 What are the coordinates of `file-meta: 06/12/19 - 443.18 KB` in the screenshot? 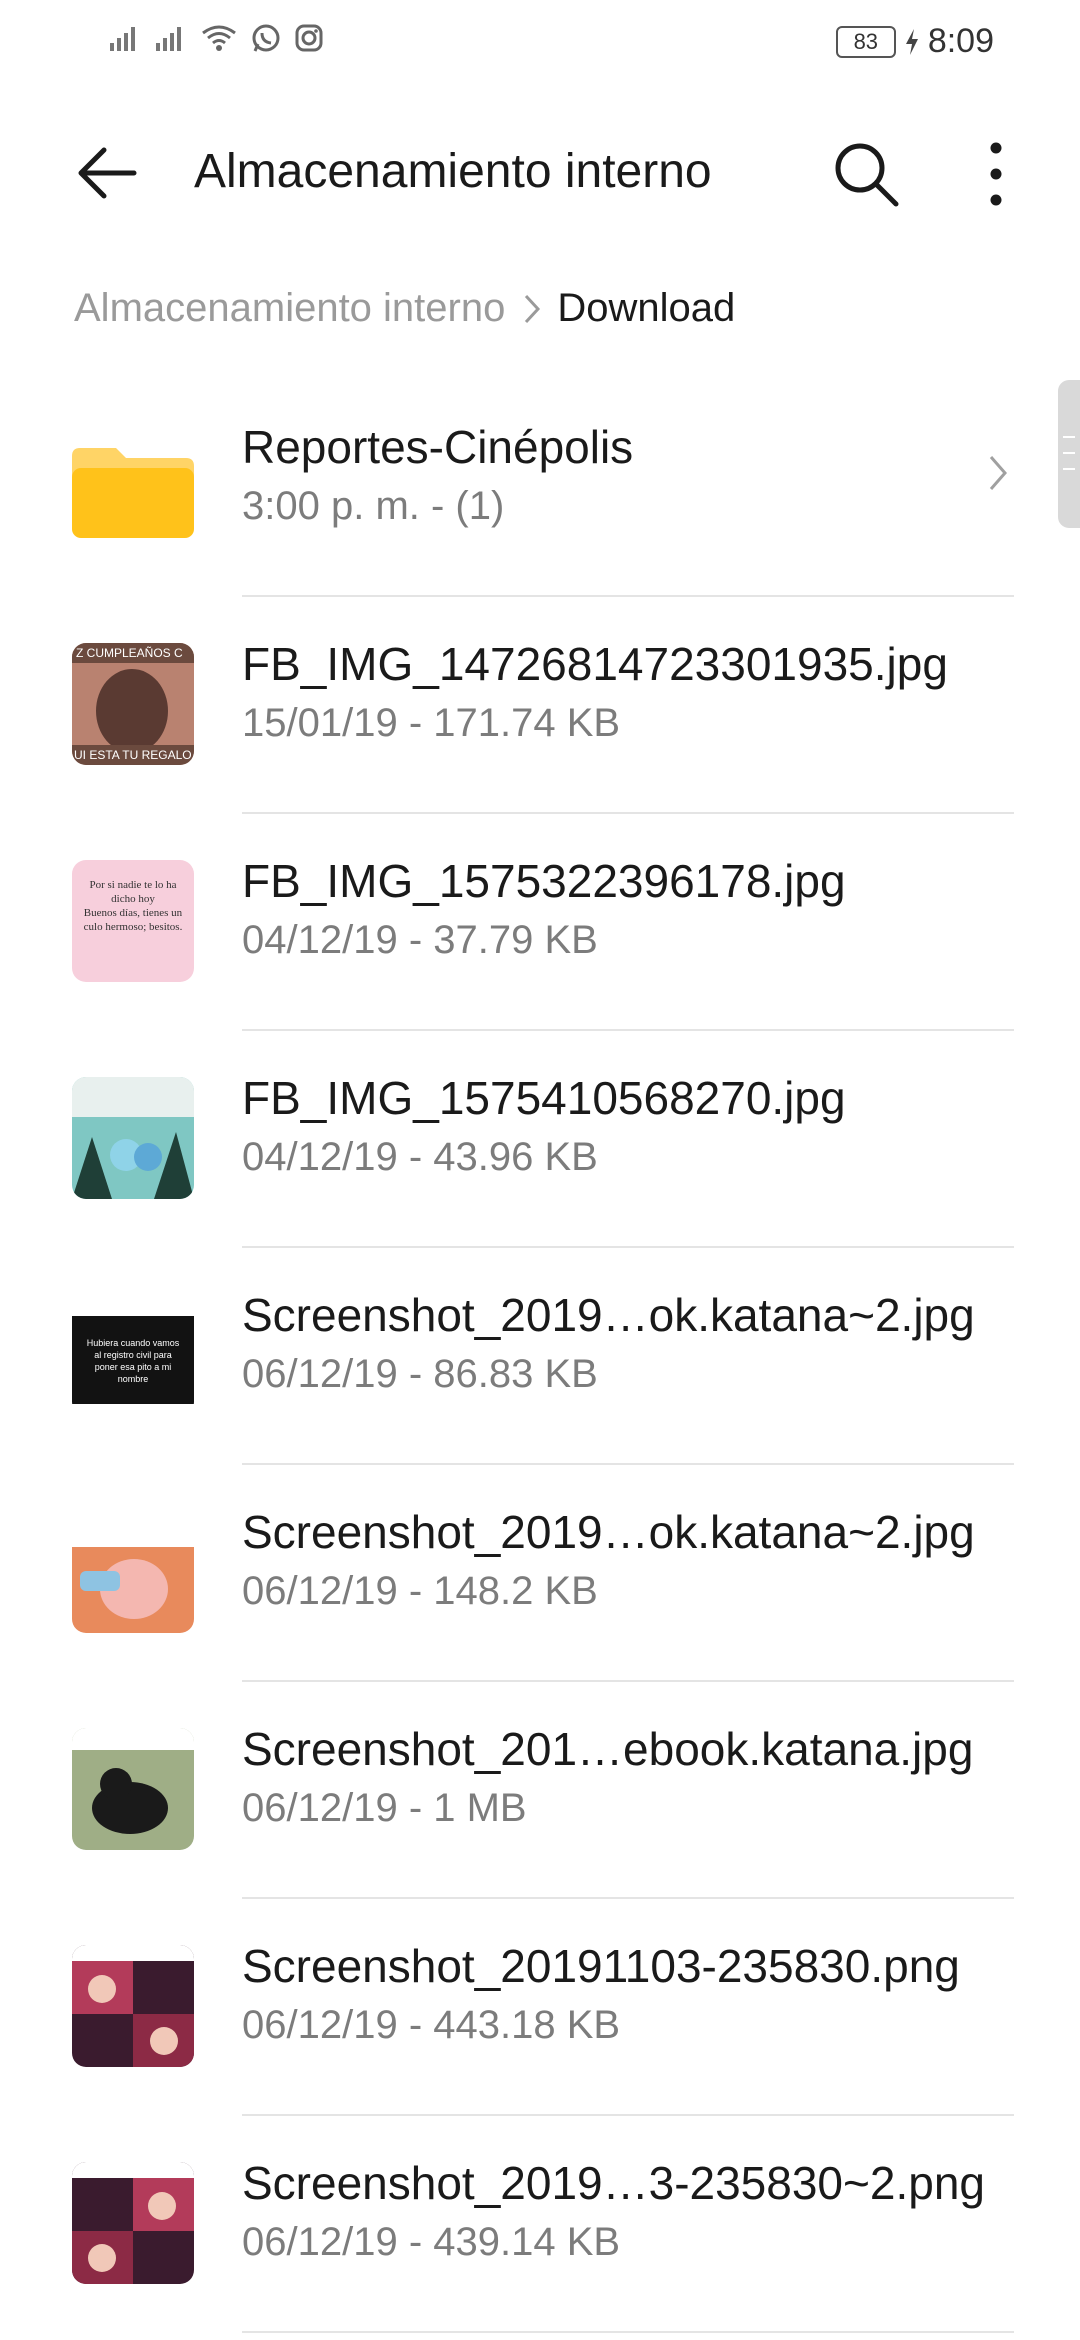 It's located at (431, 2025).